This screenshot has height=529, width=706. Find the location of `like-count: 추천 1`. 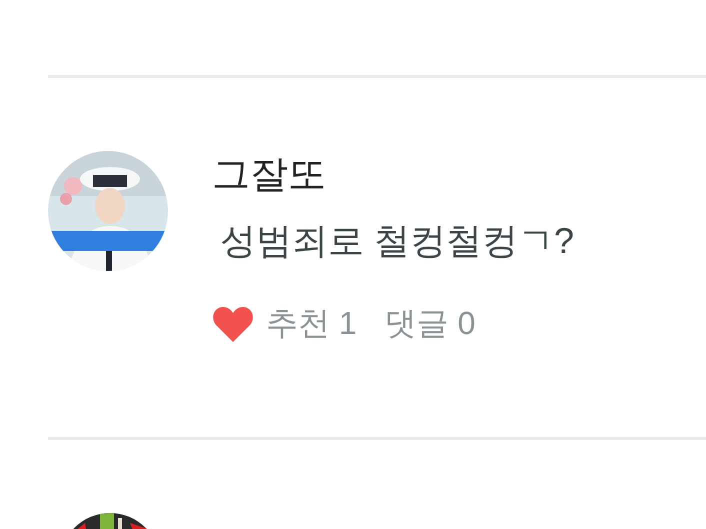

like-count: 추천 1 is located at coordinates (311, 323).